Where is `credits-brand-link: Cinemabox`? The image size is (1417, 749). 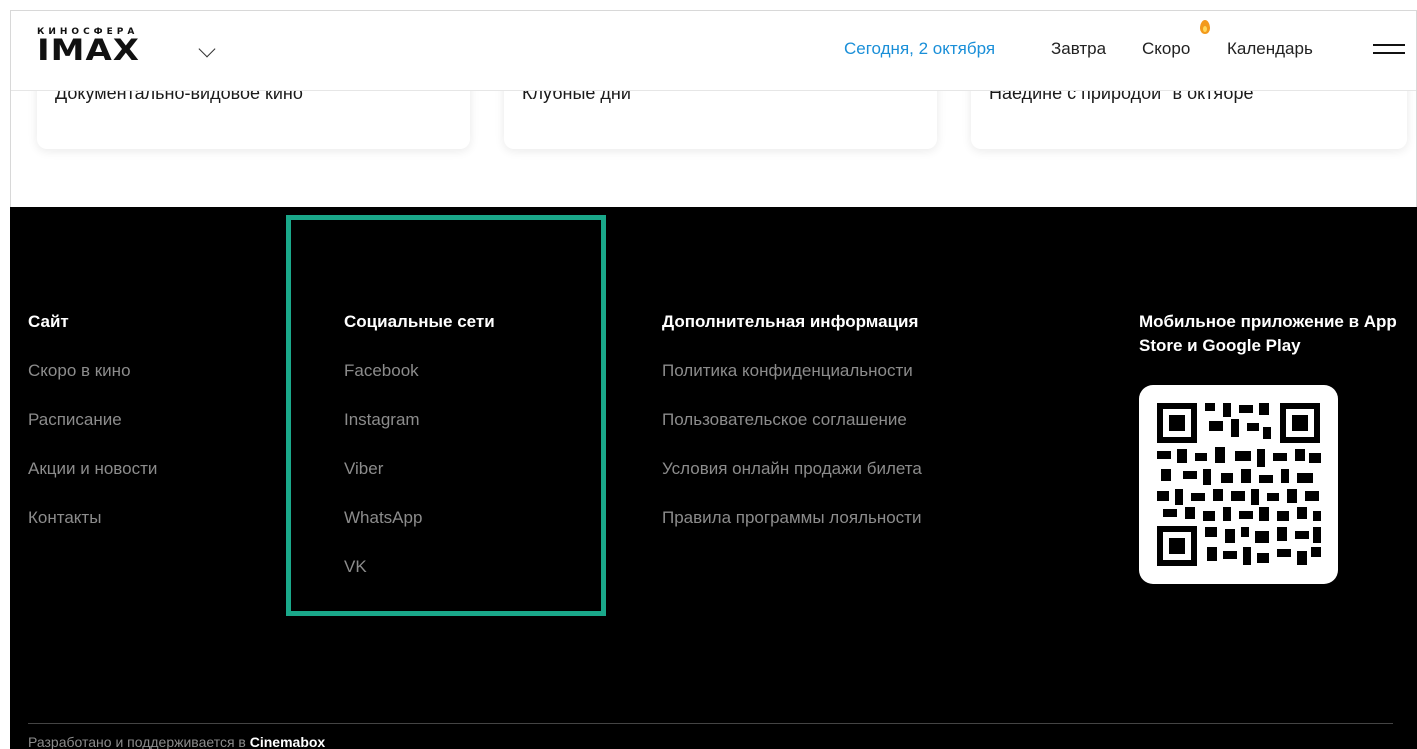
credits-brand-link: Cinemabox is located at coordinates (287, 741).